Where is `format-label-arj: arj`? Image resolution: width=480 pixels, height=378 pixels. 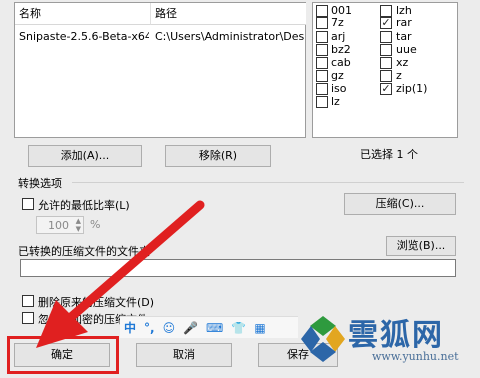
format-label-arj: arj is located at coordinates (338, 36).